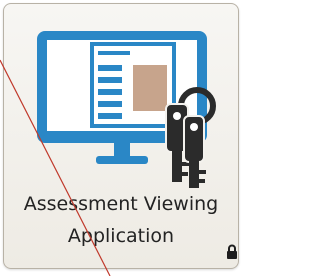 The image size is (320, 276). What do you see at coordinates (232, 251) in the screenshot?
I see `lock-icon` at bounding box center [232, 251].